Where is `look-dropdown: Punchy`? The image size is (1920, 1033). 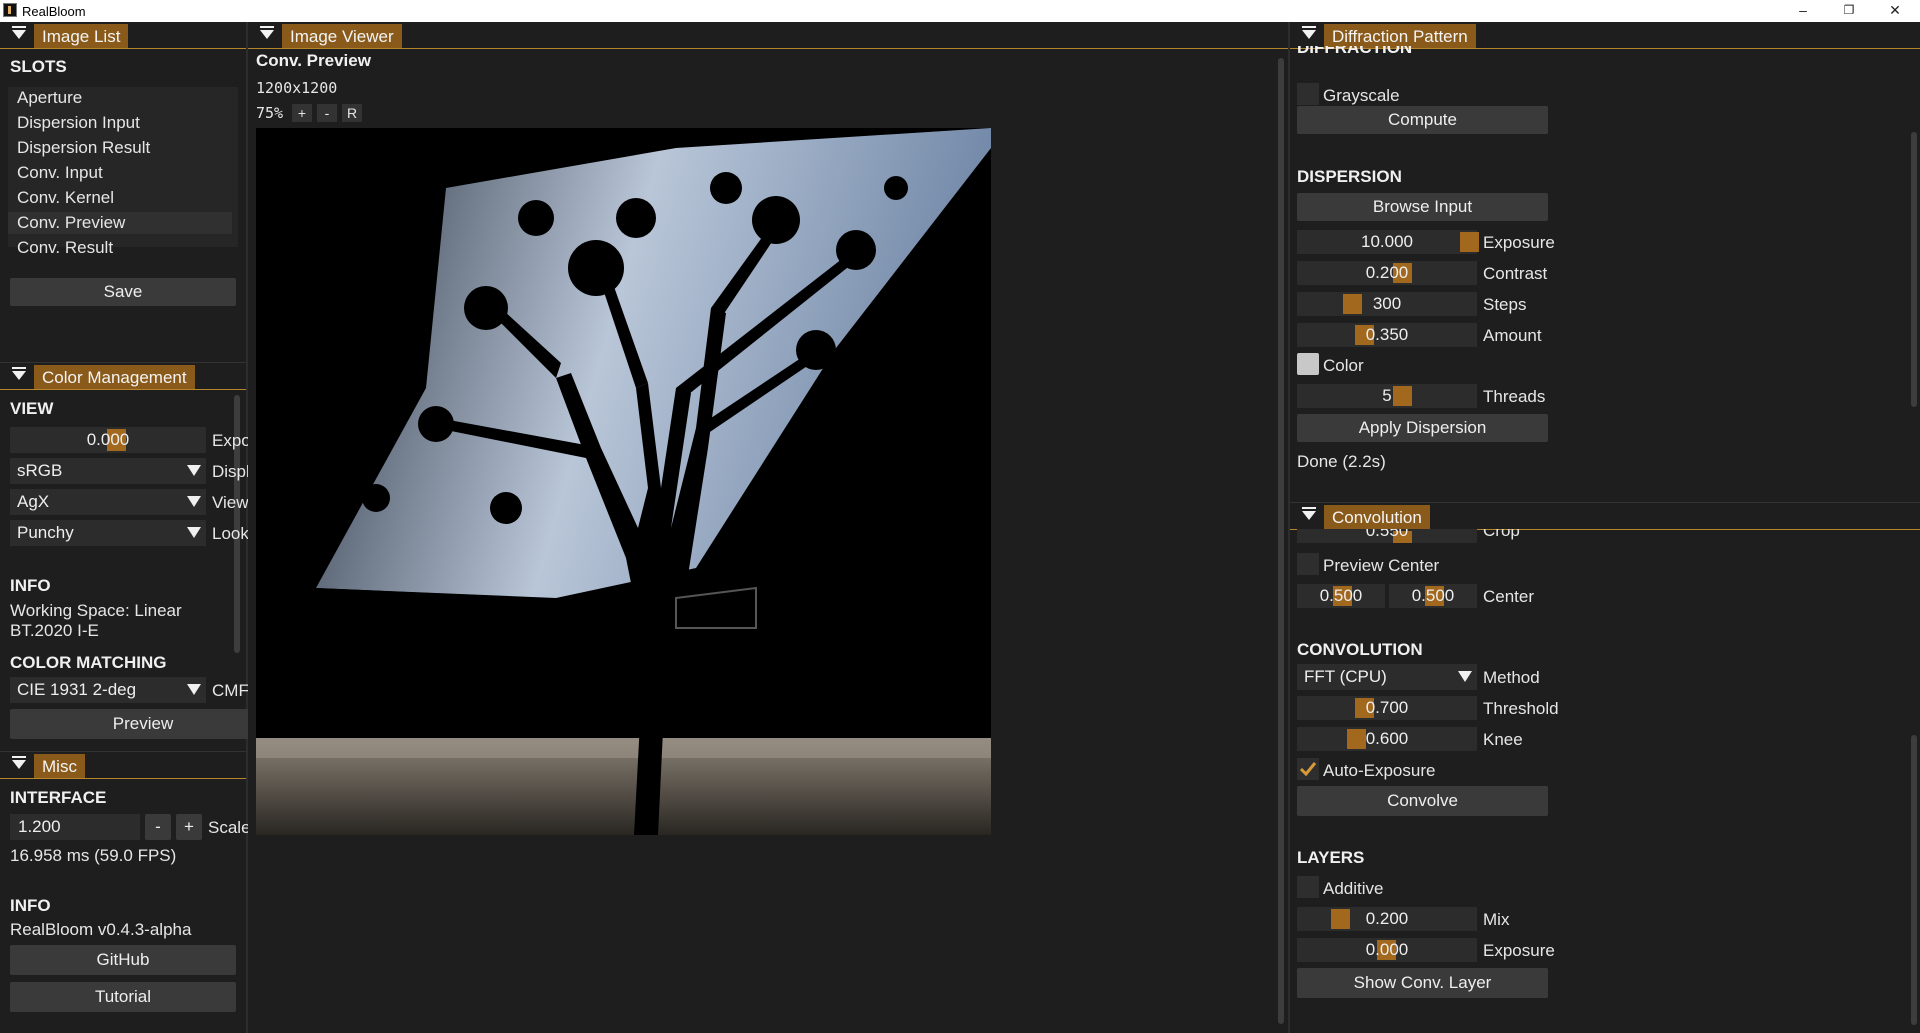 look-dropdown: Punchy is located at coordinates (108, 533).